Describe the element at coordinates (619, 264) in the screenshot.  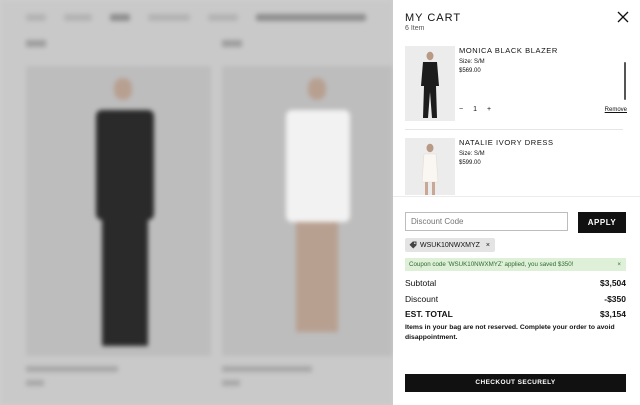
I see `dismiss-message-button: ×` at that location.